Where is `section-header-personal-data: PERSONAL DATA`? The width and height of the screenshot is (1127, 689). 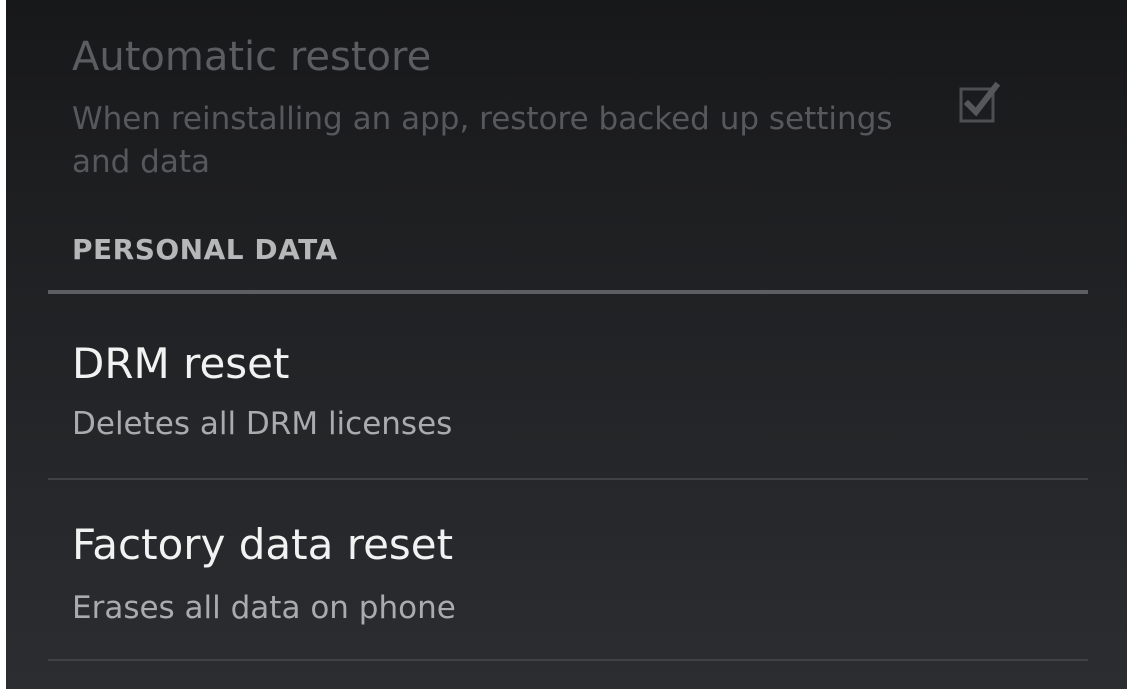 section-header-personal-data: PERSONAL DATA is located at coordinates (205, 249).